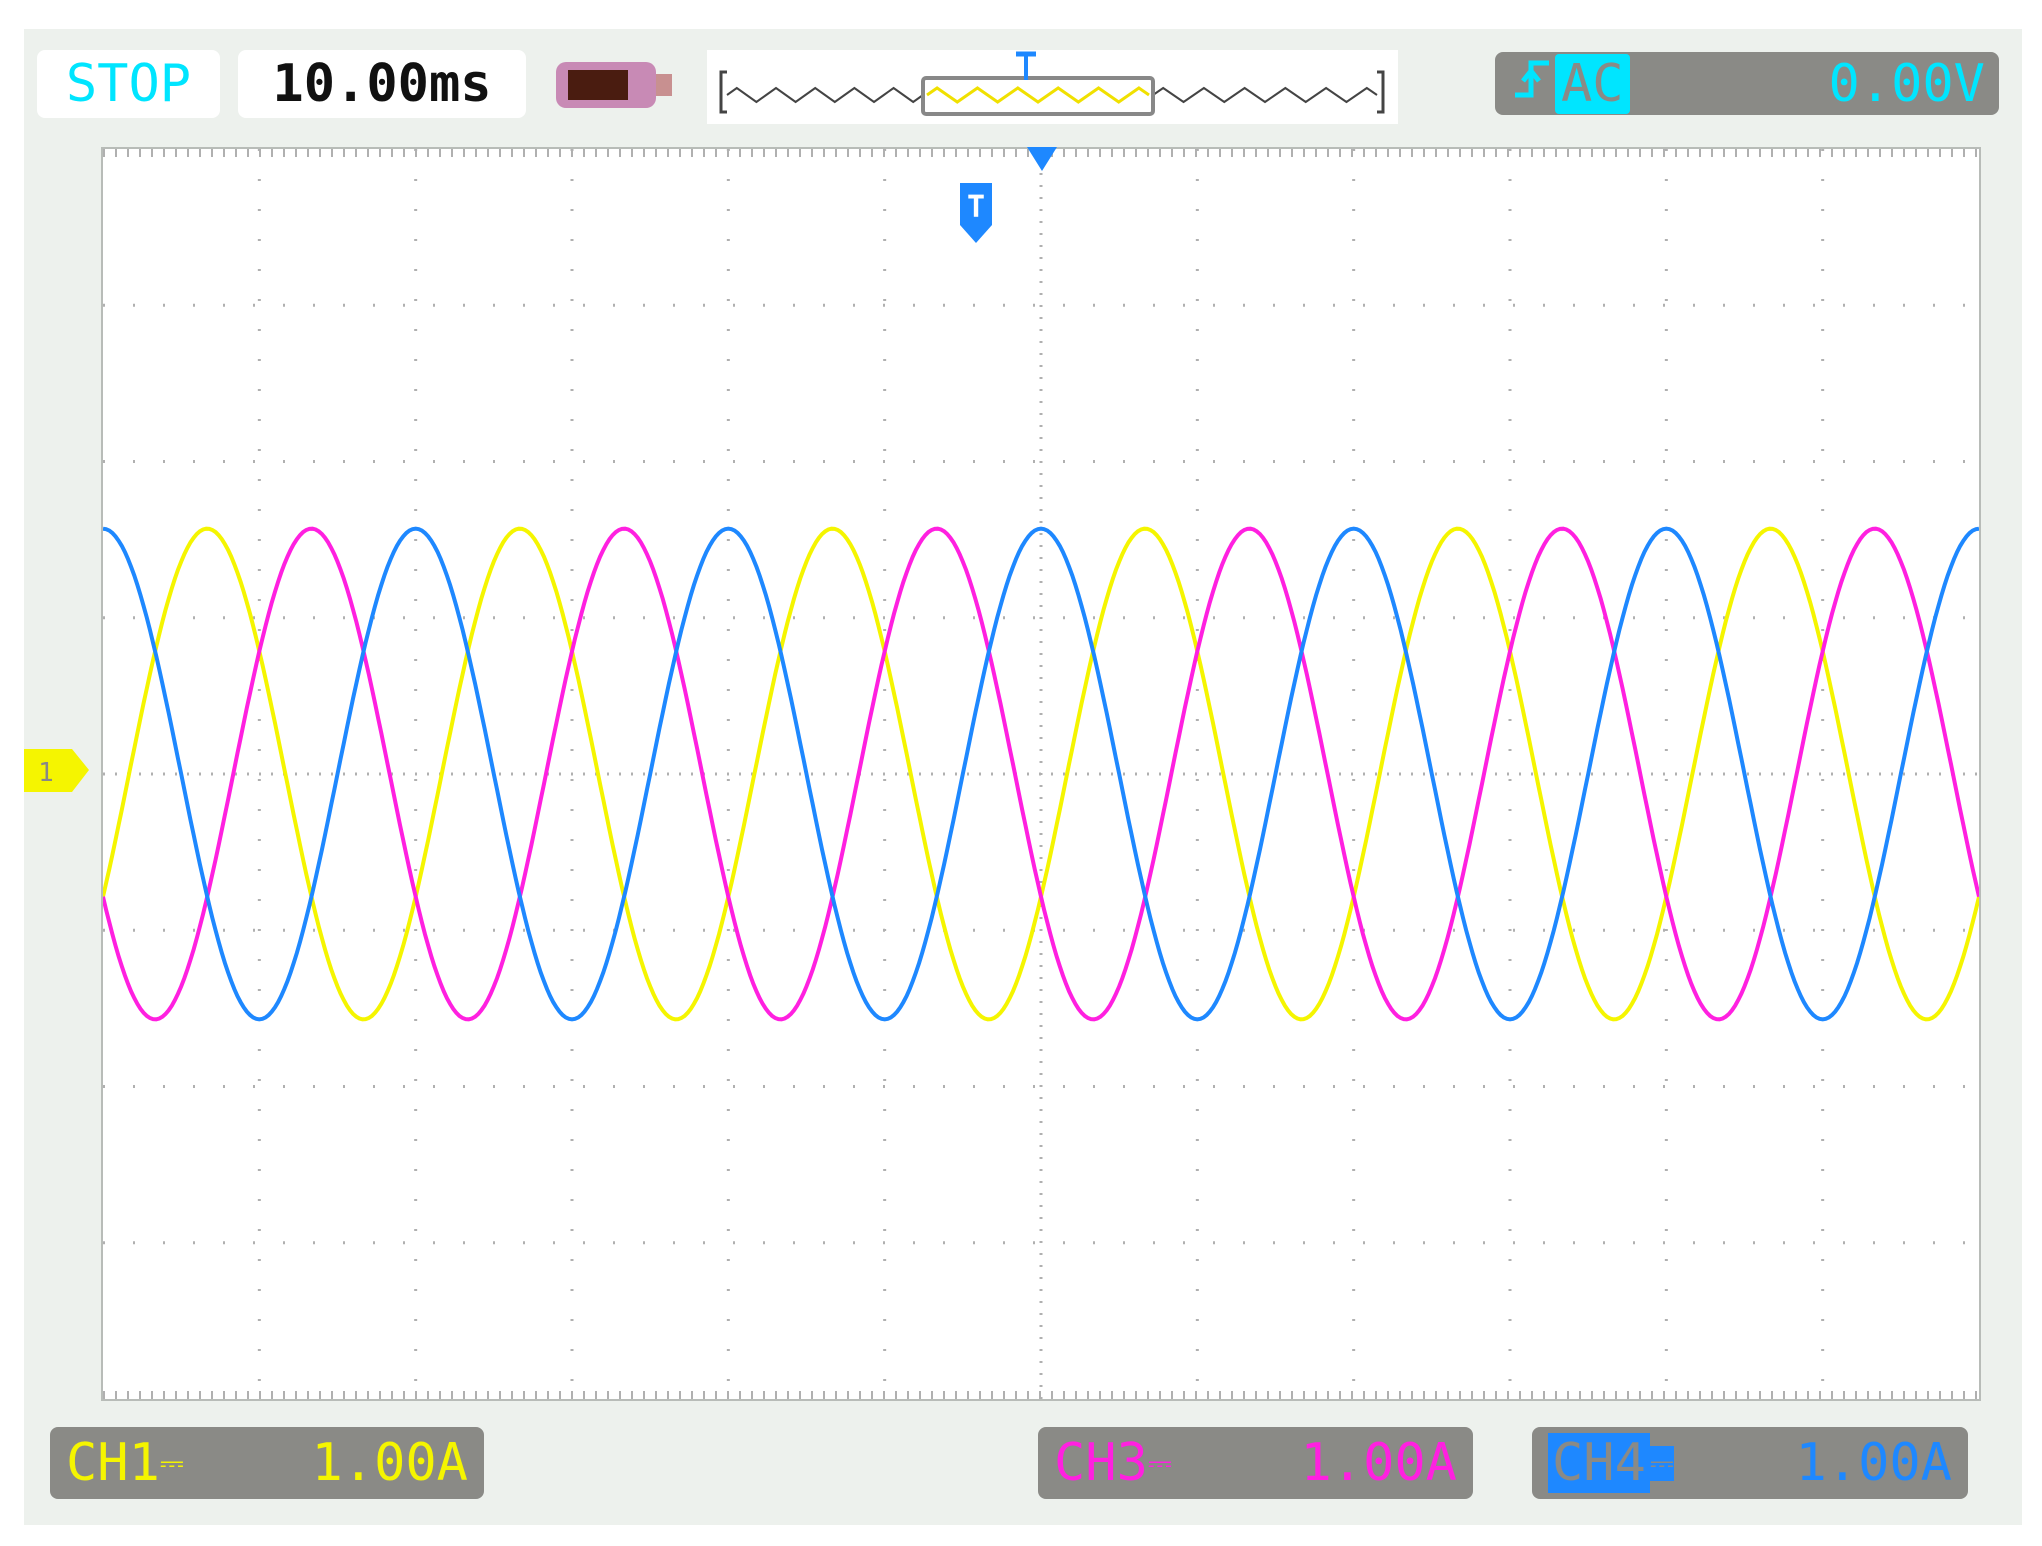  I want to click on ch4-scale-panel: CH4 ⎓ 1.00A, so click(1750, 1463).